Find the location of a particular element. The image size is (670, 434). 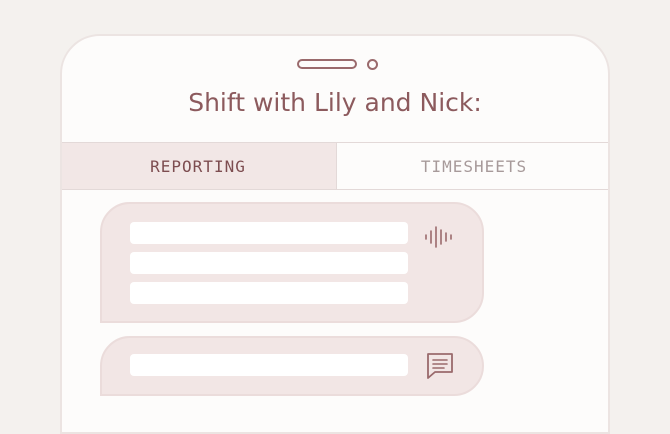

tab-timesheets: TIMESHEETS is located at coordinates (472, 166).